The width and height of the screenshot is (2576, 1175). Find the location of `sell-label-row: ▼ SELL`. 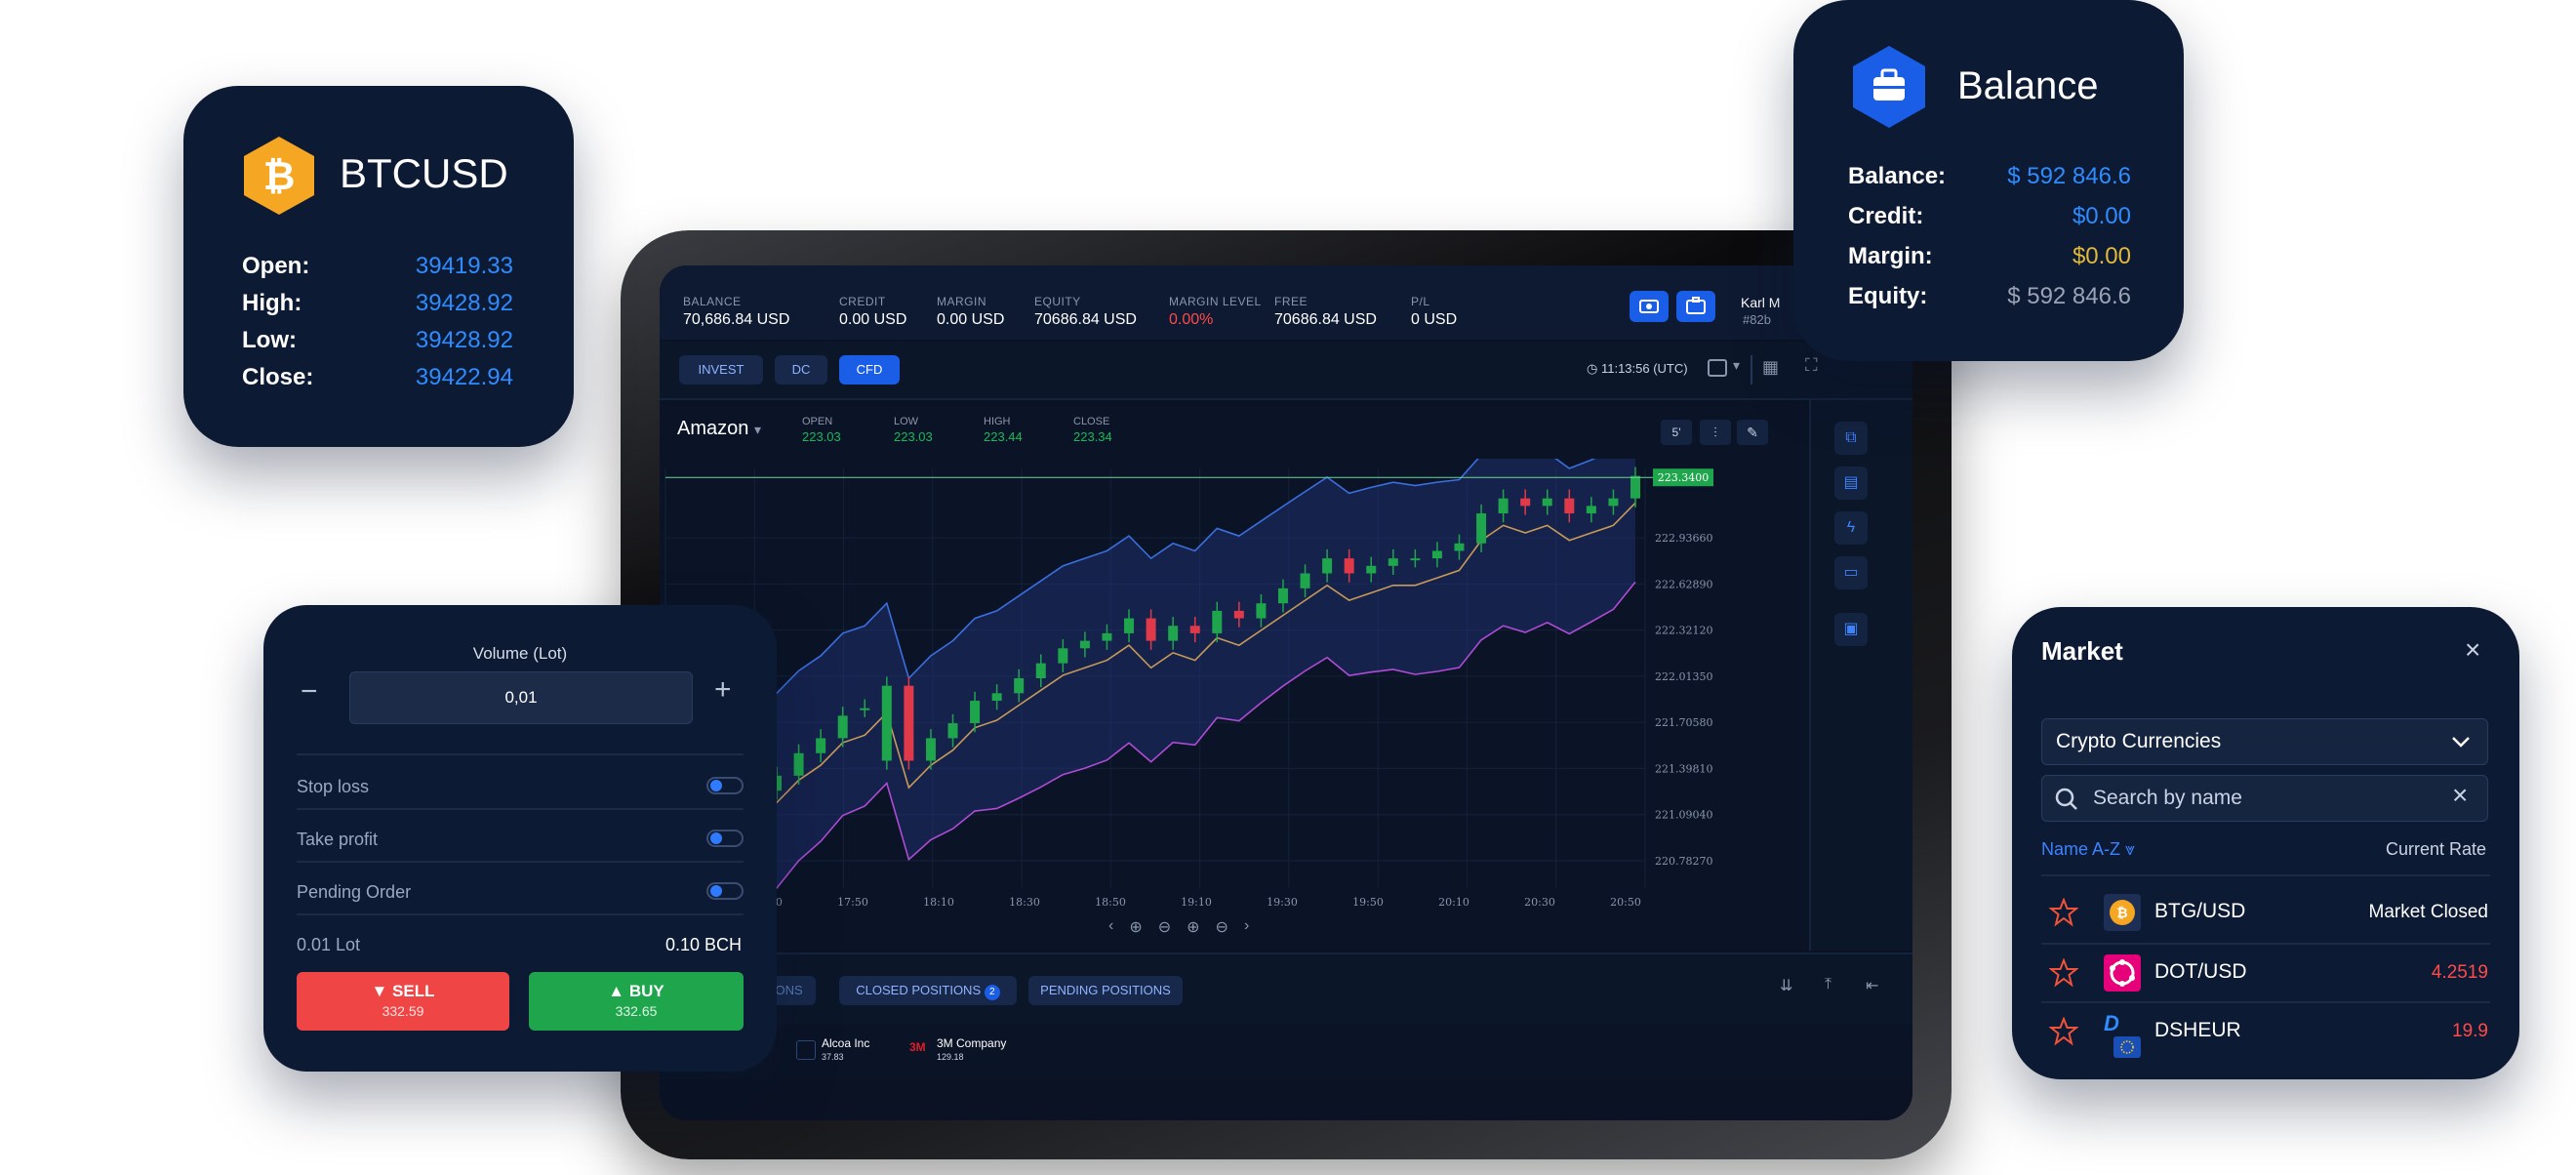

sell-label-row: ▼ SELL is located at coordinates (403, 992).